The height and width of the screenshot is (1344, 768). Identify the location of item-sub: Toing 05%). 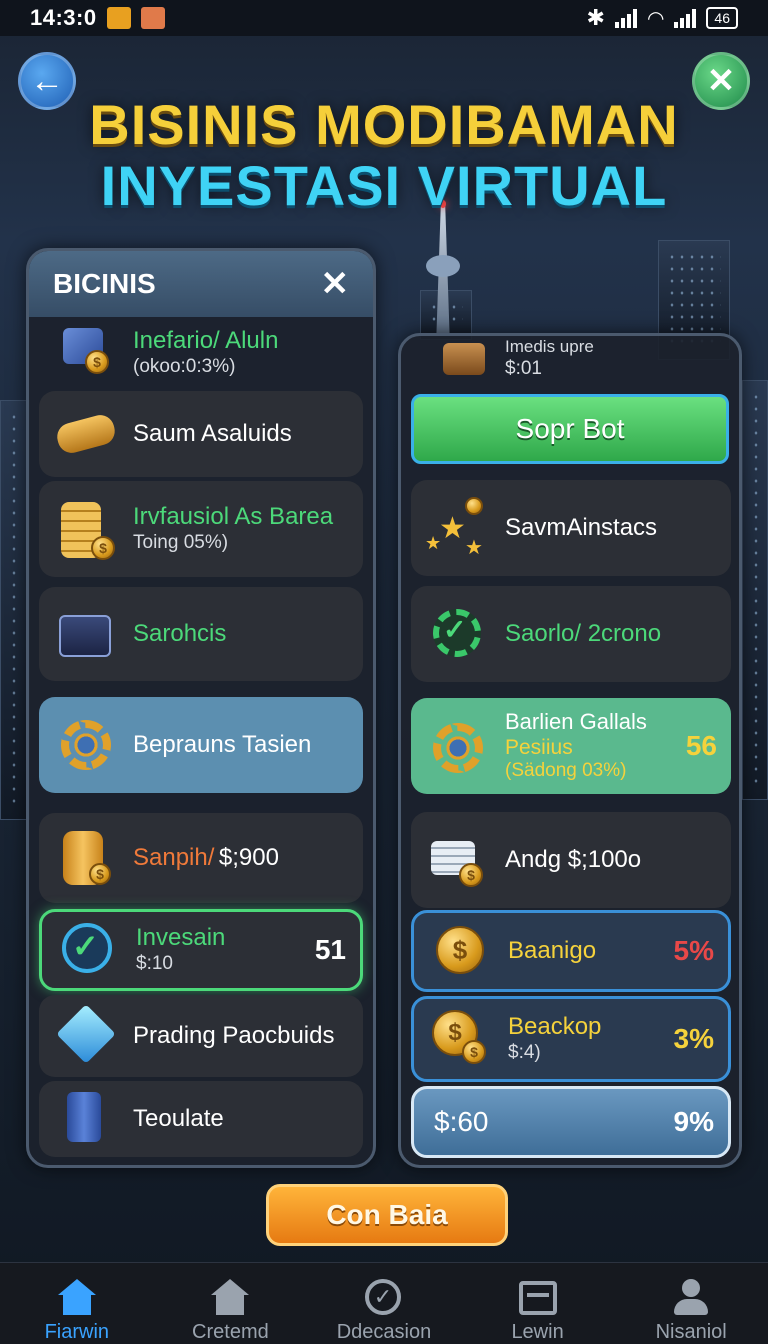
(181, 542).